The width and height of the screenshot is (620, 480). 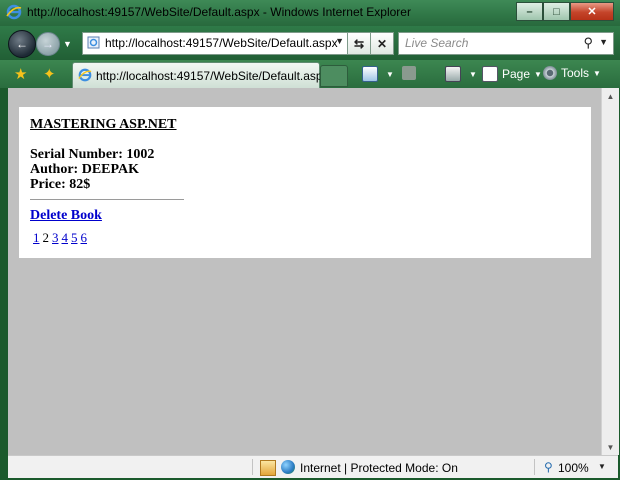 I want to click on print-button: ▼, so click(x=461, y=74).